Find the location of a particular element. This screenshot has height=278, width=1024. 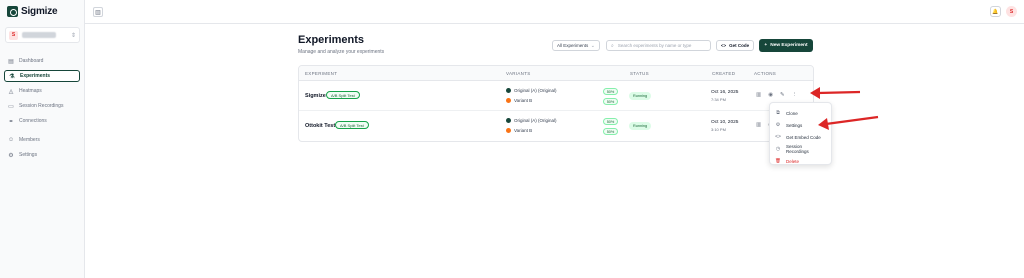

sidebar-item-label: Members is located at coordinates (29, 140).